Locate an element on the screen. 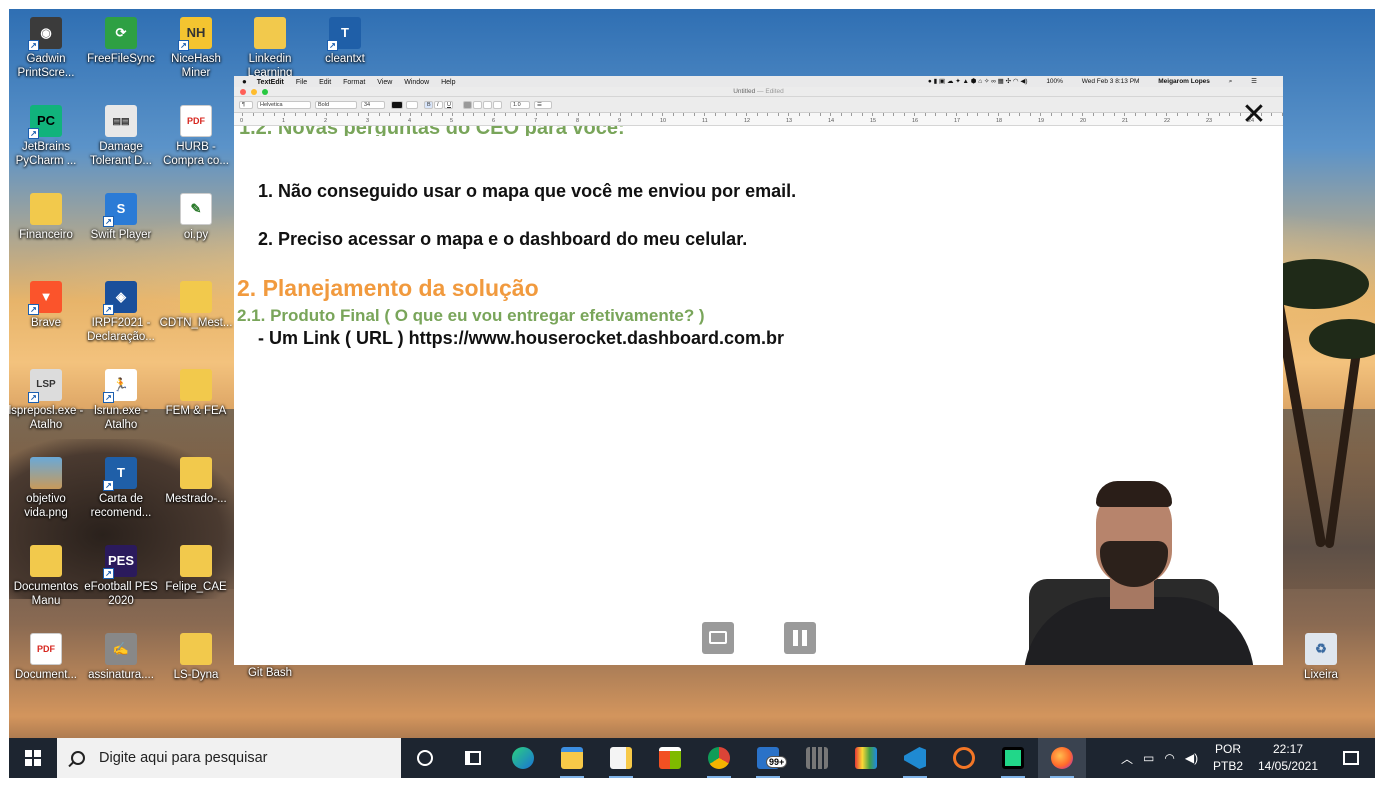 The image size is (1383, 785). list-style-select: ☰ is located at coordinates (543, 105).